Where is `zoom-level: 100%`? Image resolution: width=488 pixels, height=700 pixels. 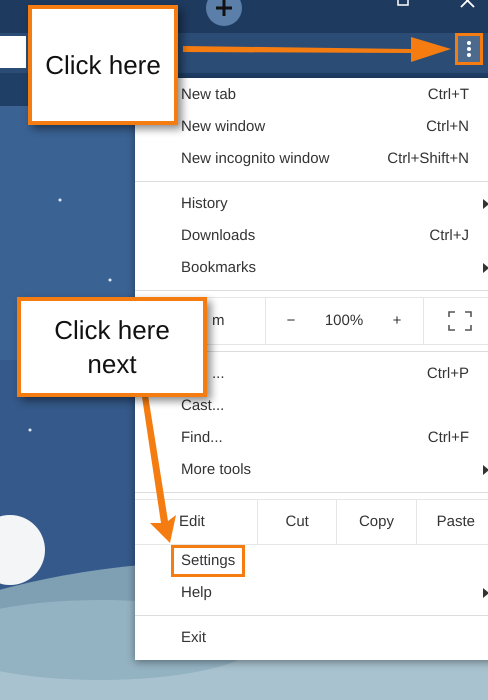 zoom-level: 100% is located at coordinates (344, 320).